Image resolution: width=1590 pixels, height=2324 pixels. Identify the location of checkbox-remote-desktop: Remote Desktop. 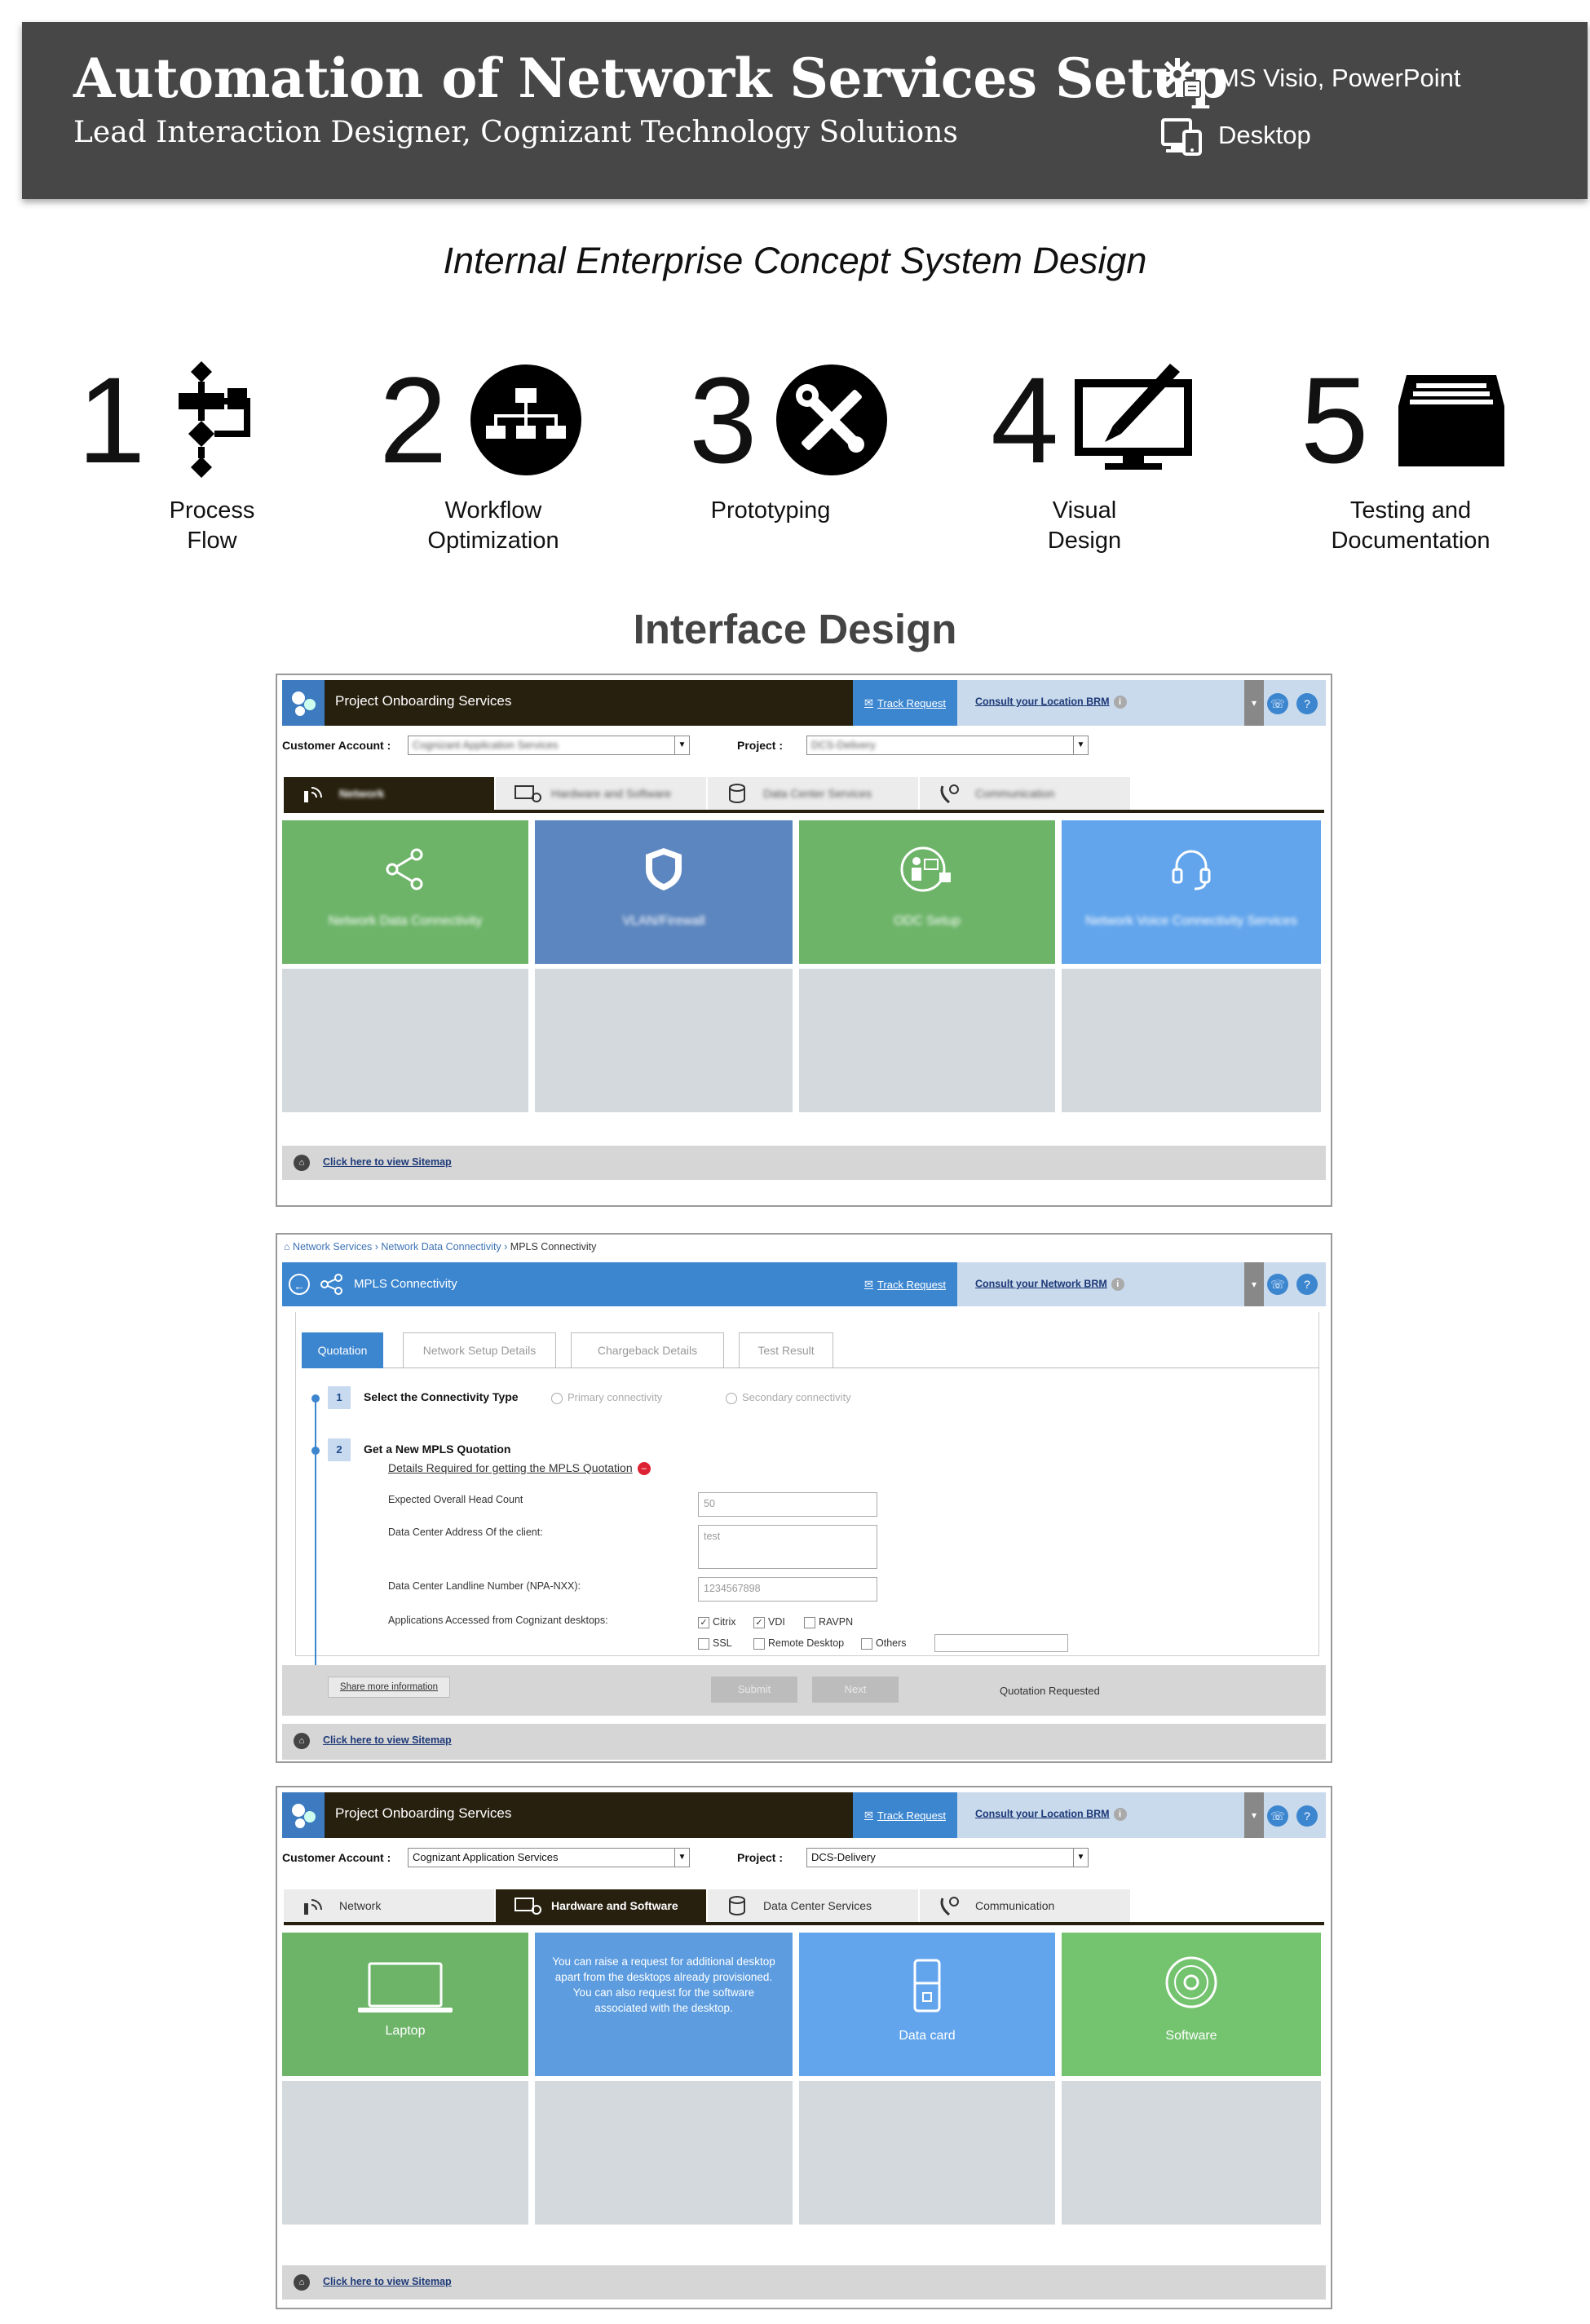
(798, 1643).